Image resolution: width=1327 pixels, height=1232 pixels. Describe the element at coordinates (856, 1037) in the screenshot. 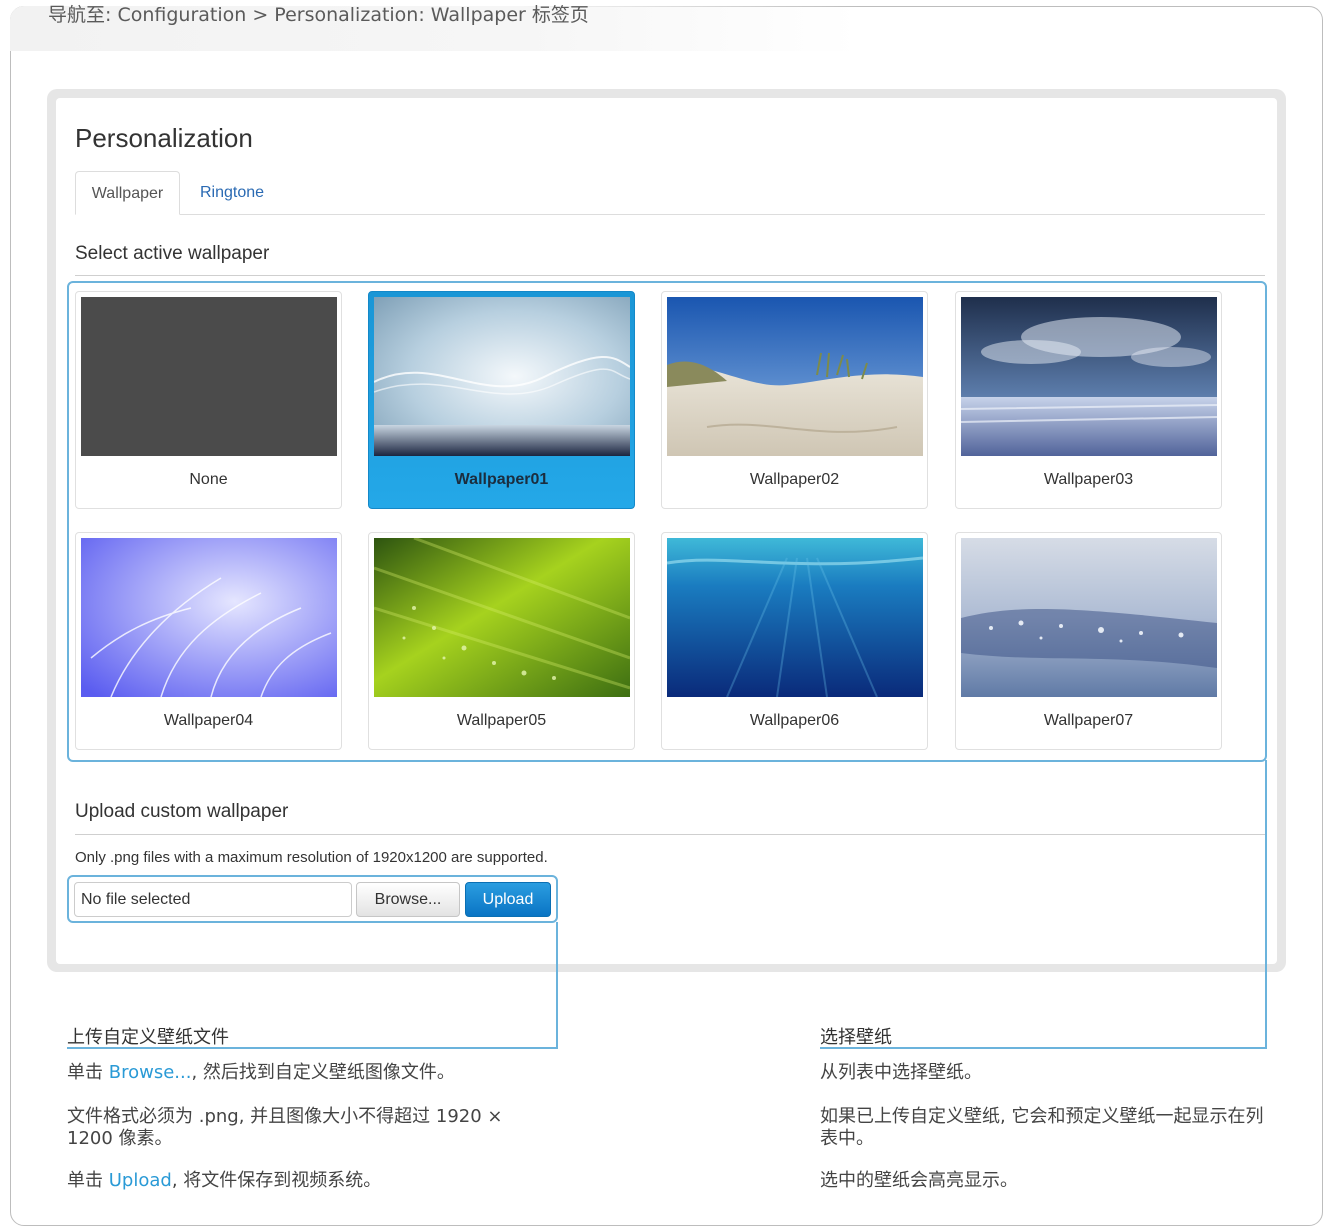

I see `select-annotation-heading: 选择壁纸` at that location.